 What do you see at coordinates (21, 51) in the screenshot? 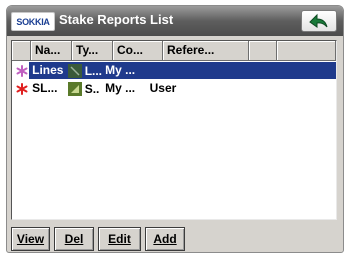
I see `column-header-marker` at bounding box center [21, 51].